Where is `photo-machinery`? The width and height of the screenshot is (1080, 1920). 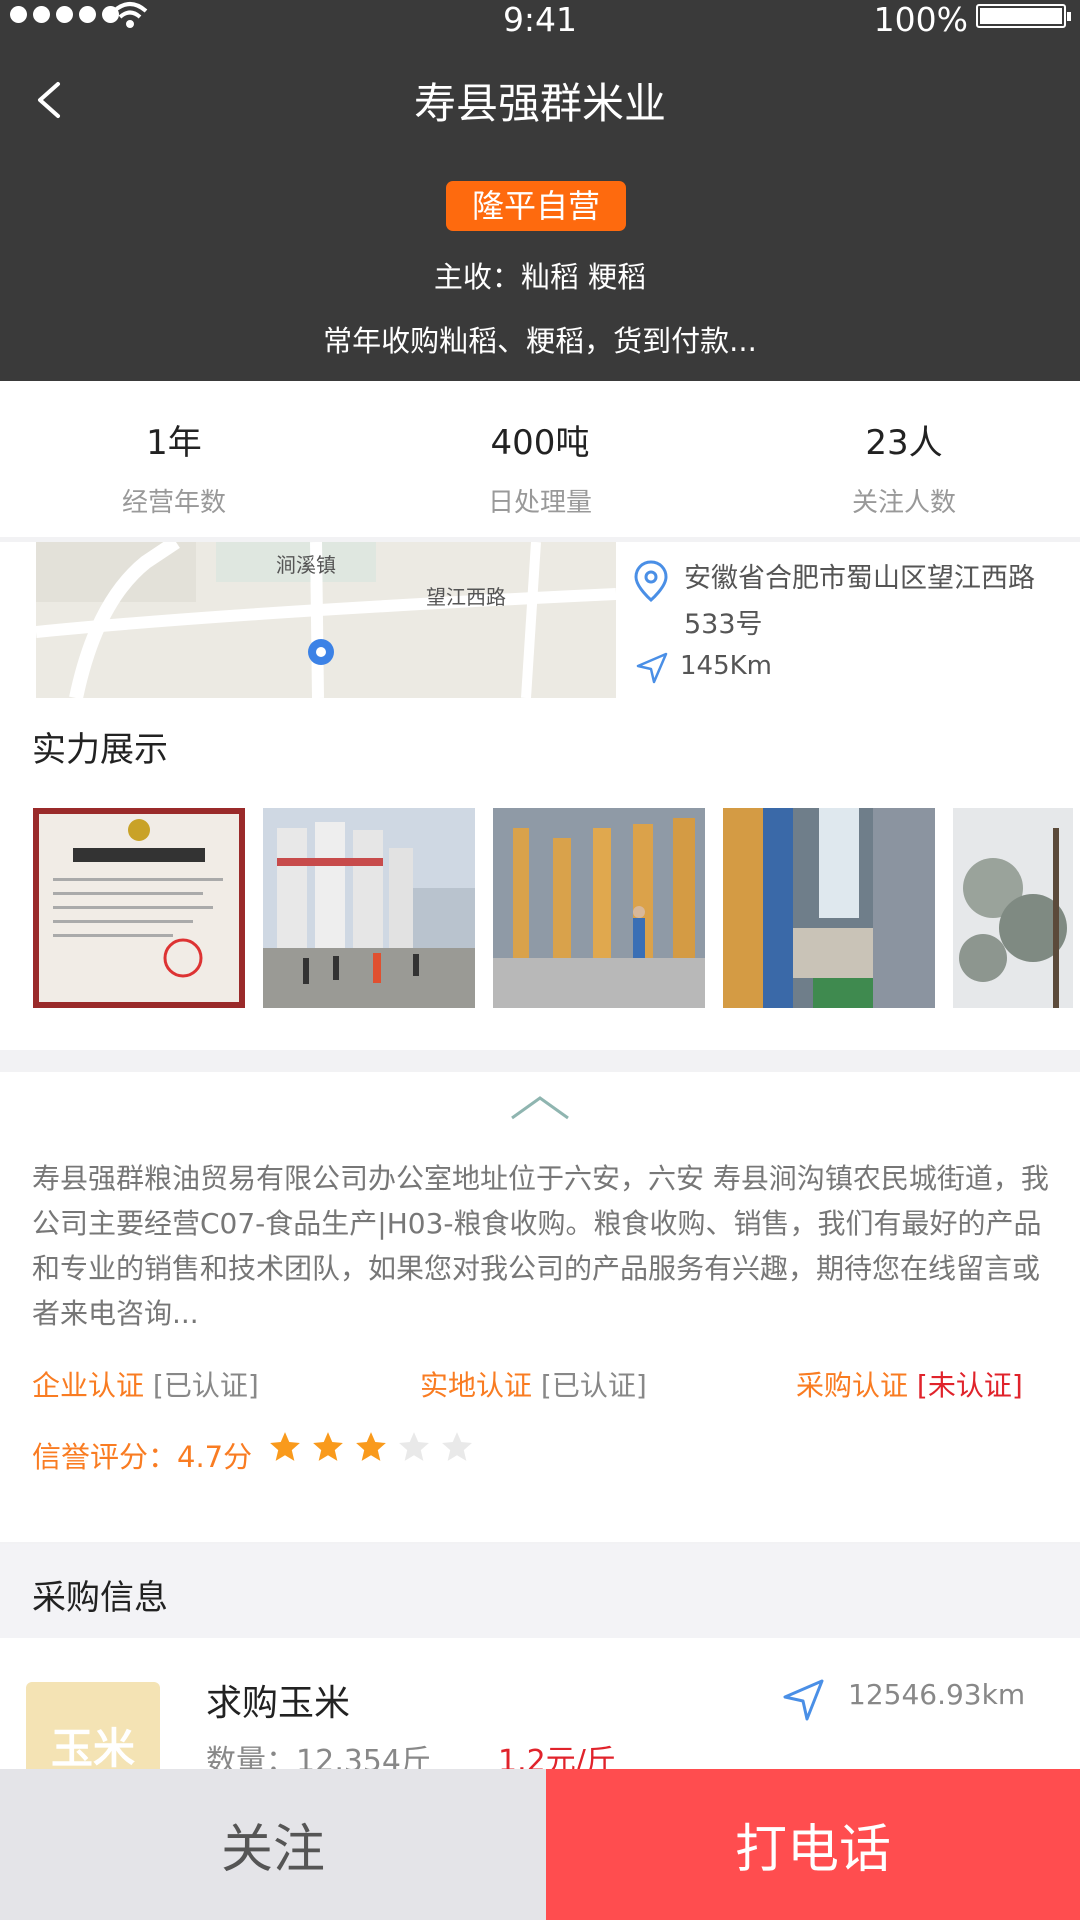 photo-machinery is located at coordinates (829, 908).